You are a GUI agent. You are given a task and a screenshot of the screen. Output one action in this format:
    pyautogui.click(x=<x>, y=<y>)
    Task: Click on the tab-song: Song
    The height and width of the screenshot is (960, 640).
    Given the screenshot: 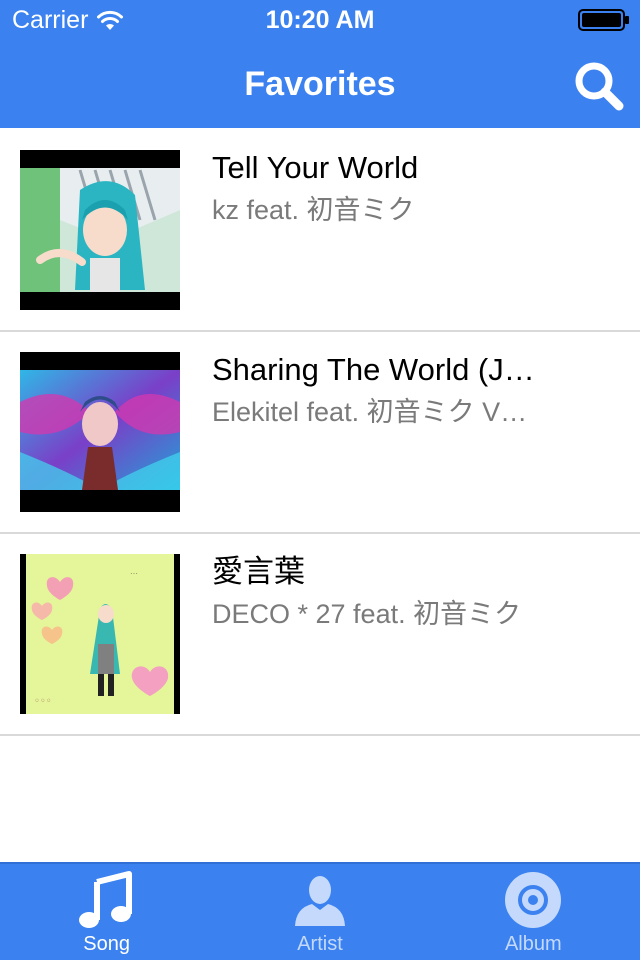 What is the action you would take?
    pyautogui.click(x=106, y=912)
    